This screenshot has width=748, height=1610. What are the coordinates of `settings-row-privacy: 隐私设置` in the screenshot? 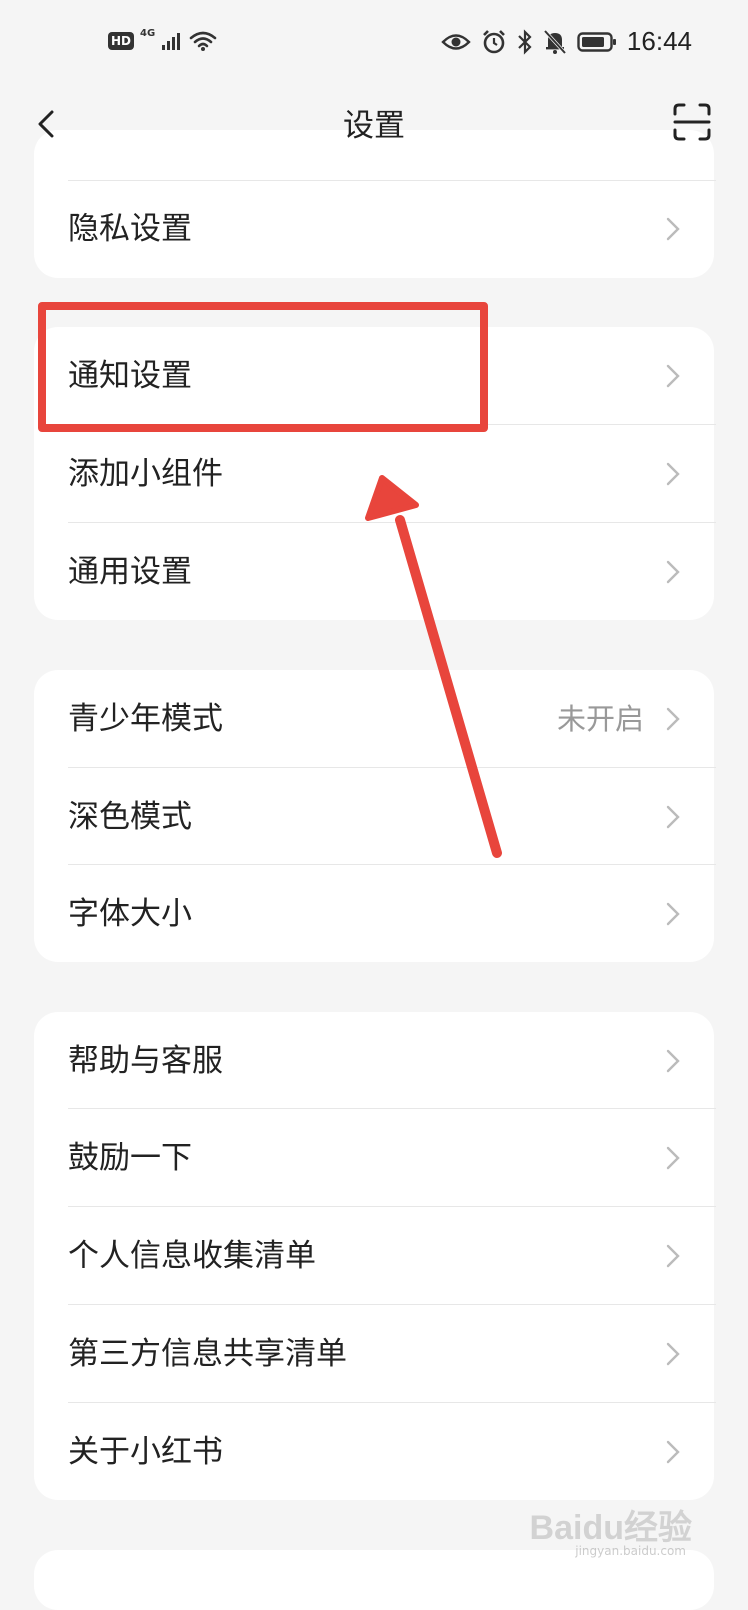 It's located at (374, 229).